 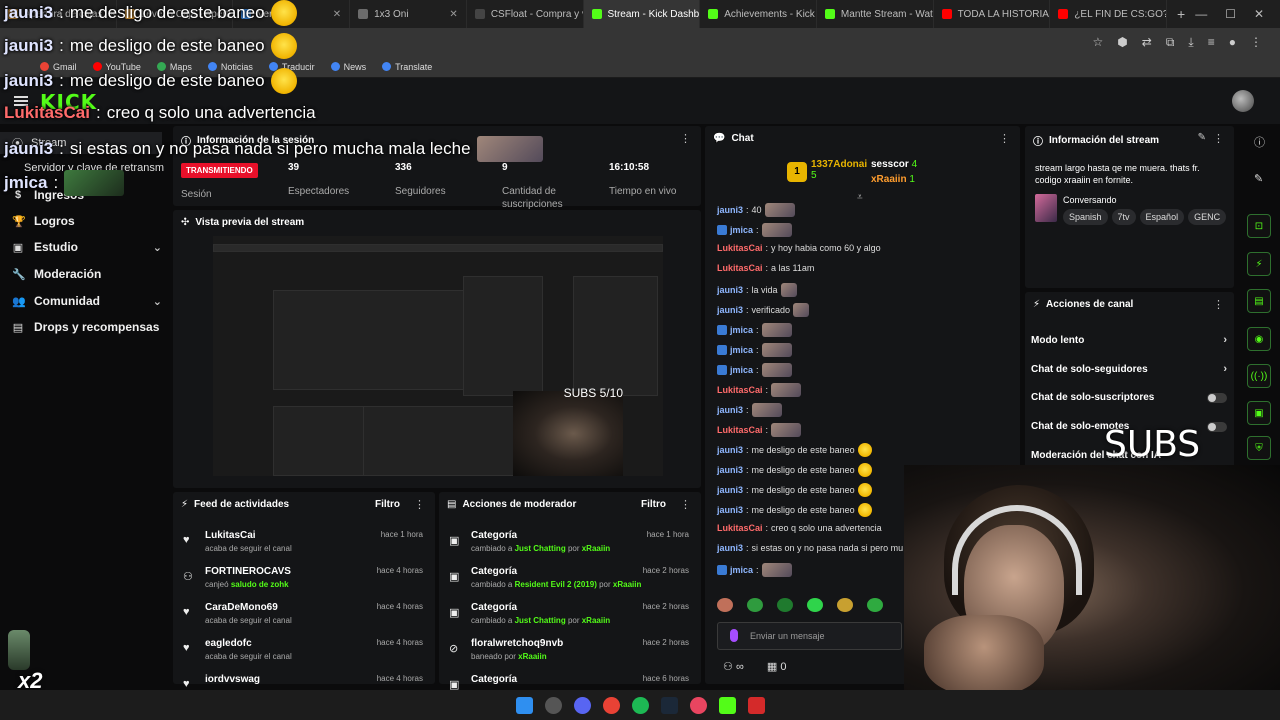 What do you see at coordinates (407, 67) in the screenshot?
I see `bookmark-item: Translate` at bounding box center [407, 67].